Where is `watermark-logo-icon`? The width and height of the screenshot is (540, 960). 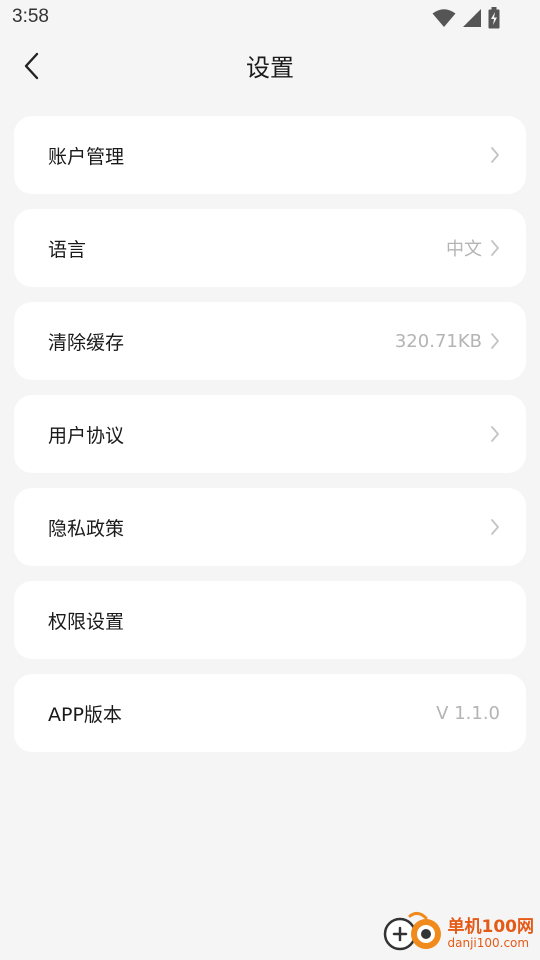
watermark-logo-icon is located at coordinates (413, 934).